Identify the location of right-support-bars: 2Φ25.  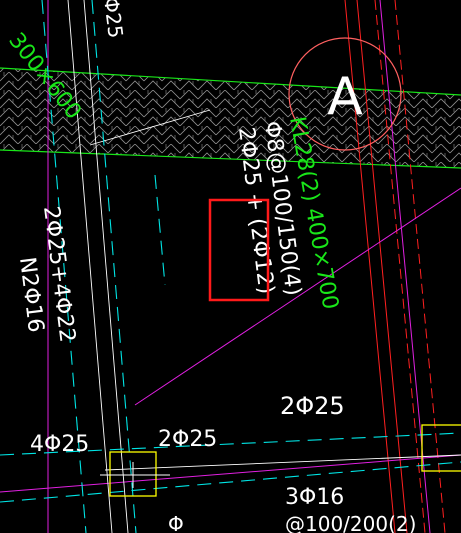
(187, 439).